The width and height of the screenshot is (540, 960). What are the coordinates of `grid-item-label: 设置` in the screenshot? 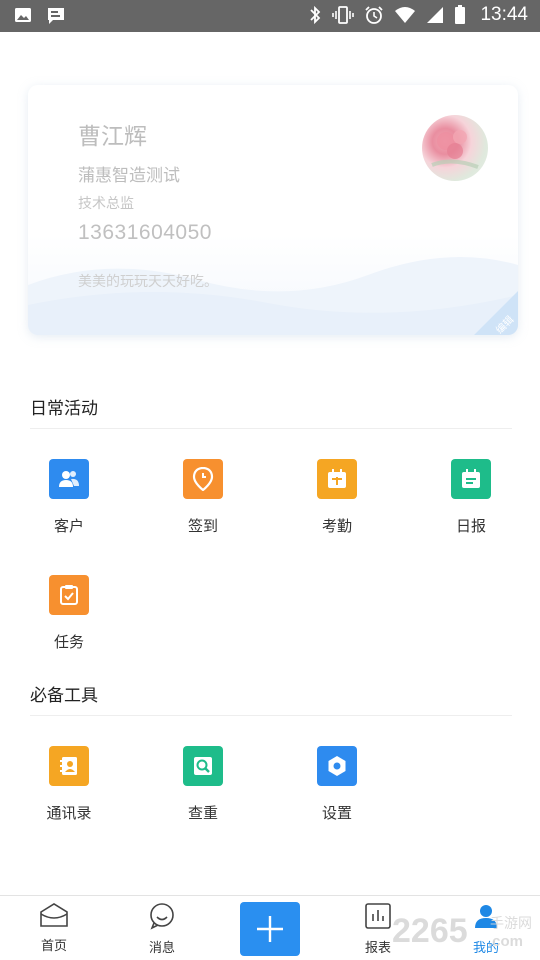 It's located at (336, 813).